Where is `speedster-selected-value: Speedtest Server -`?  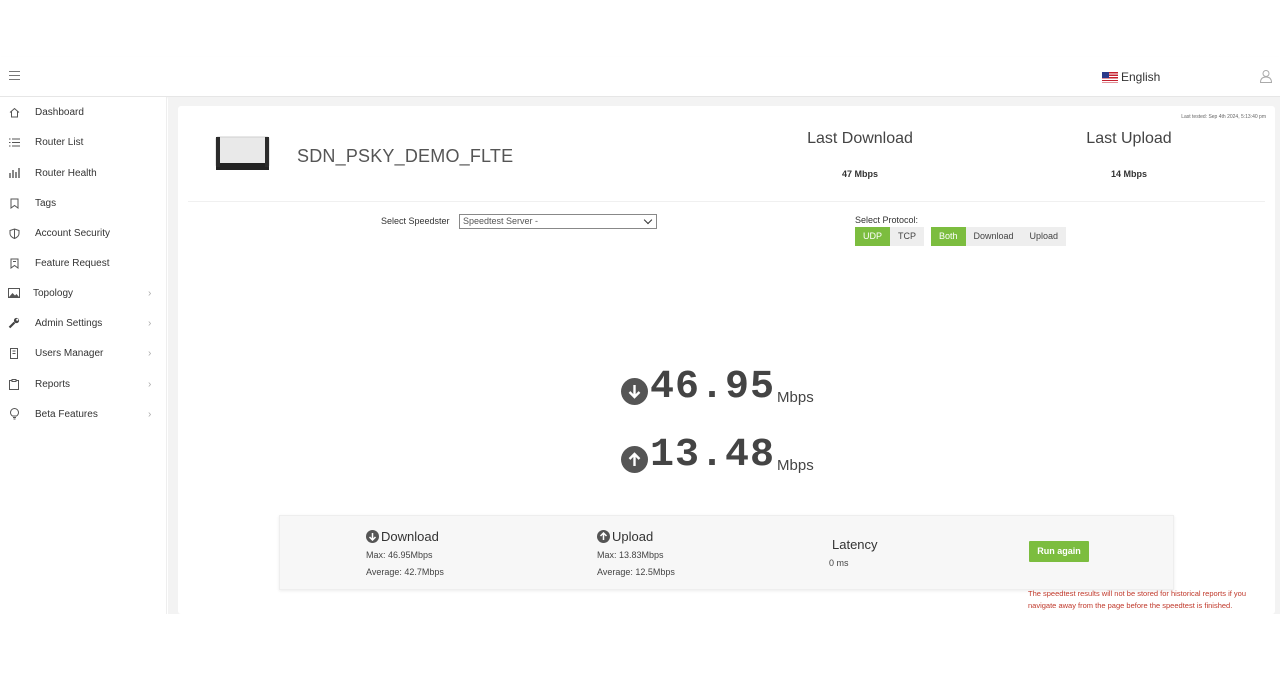 speedster-selected-value: Speedtest Server - is located at coordinates (501, 221).